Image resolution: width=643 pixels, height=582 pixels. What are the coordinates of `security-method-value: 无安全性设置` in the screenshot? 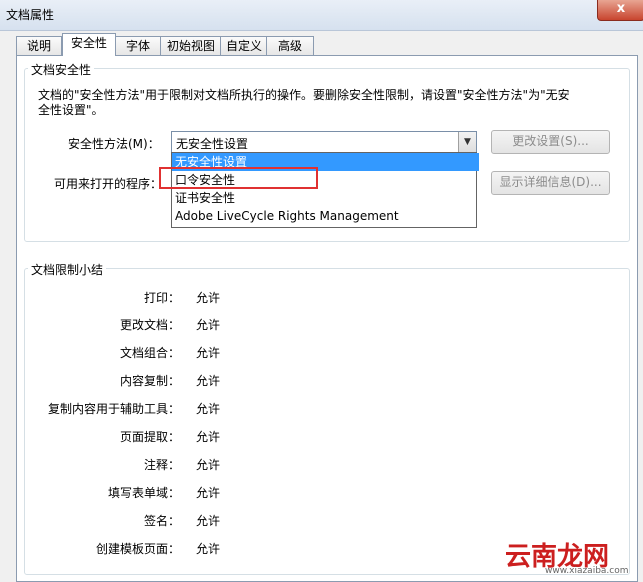 It's located at (212, 144).